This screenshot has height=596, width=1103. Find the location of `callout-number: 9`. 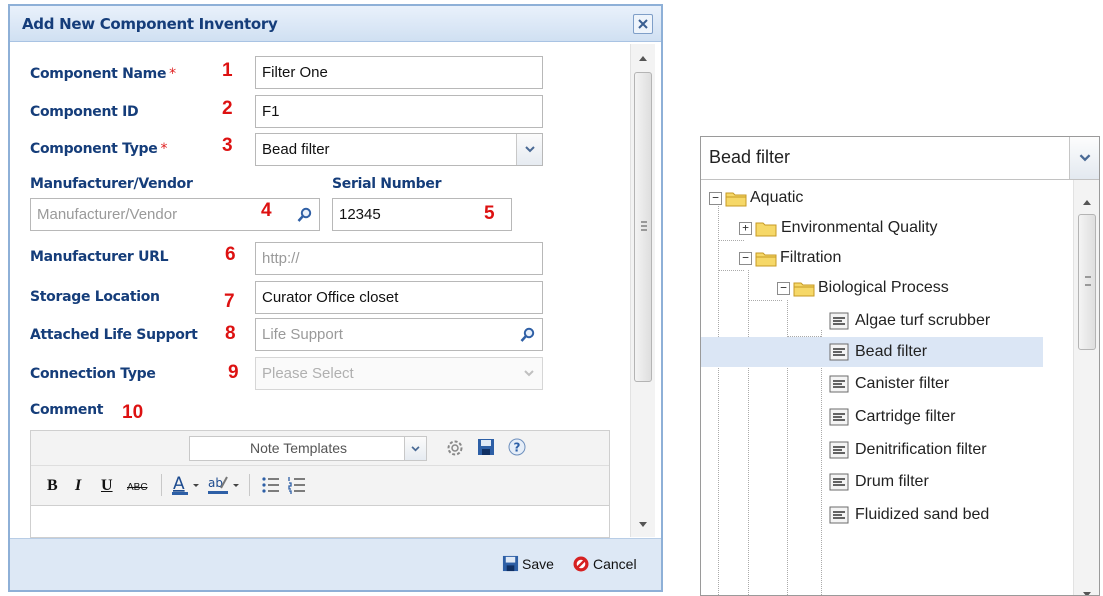

callout-number: 9 is located at coordinates (233, 372).